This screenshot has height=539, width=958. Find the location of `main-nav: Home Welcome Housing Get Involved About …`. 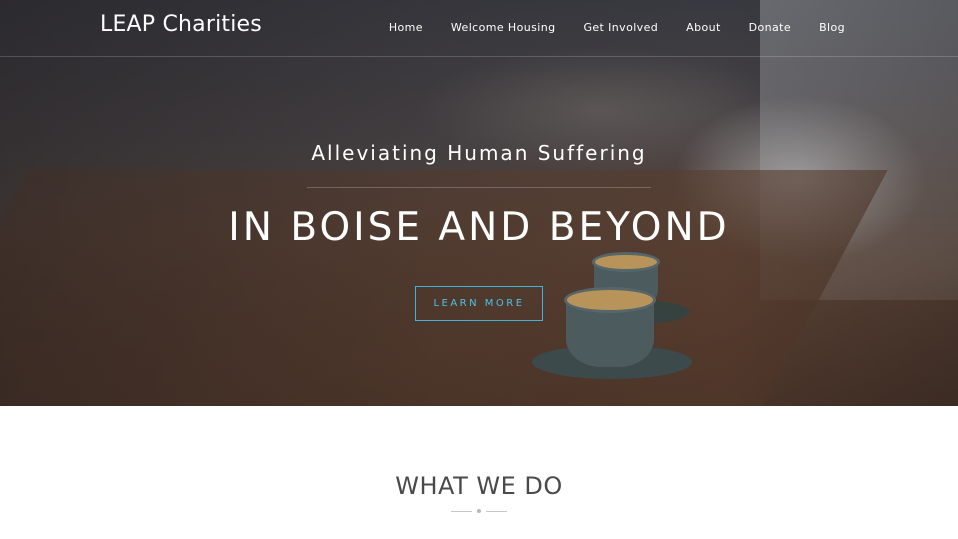

main-nav: Home Welcome Housing Get Involved About … is located at coordinates (617, 27).